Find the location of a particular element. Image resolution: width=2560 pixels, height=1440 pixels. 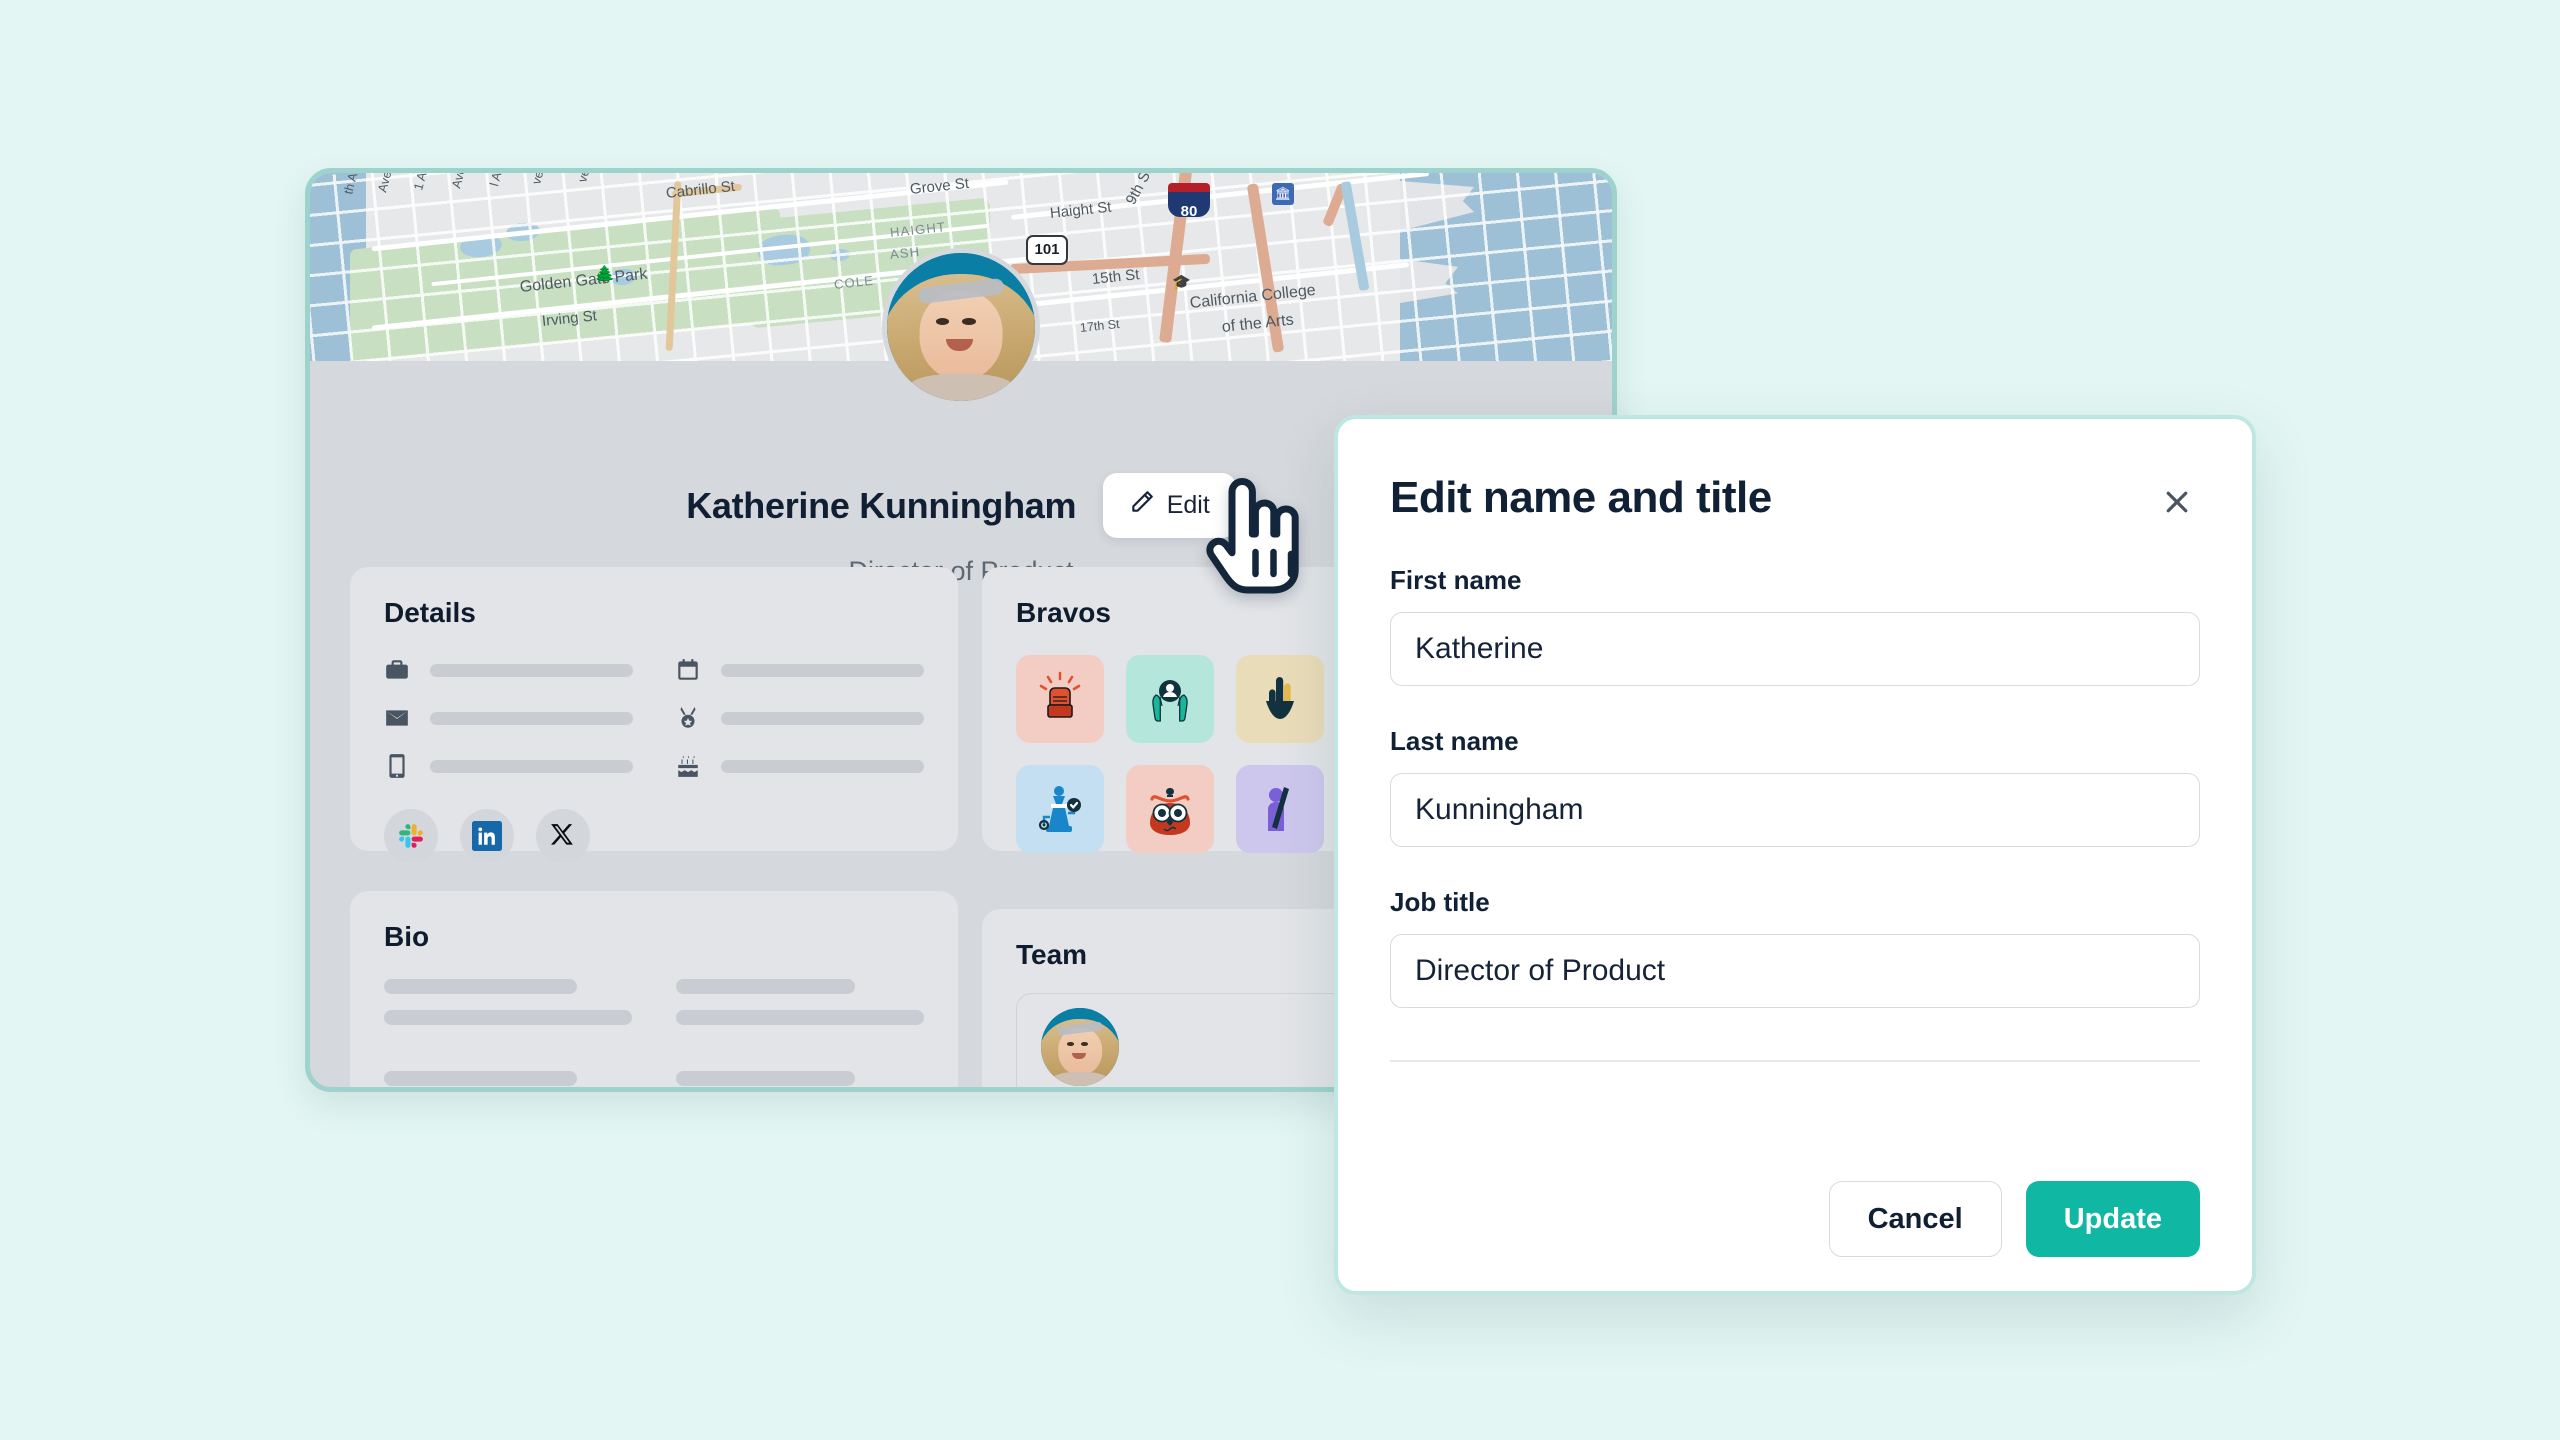

details-grid is located at coordinates (654, 718).